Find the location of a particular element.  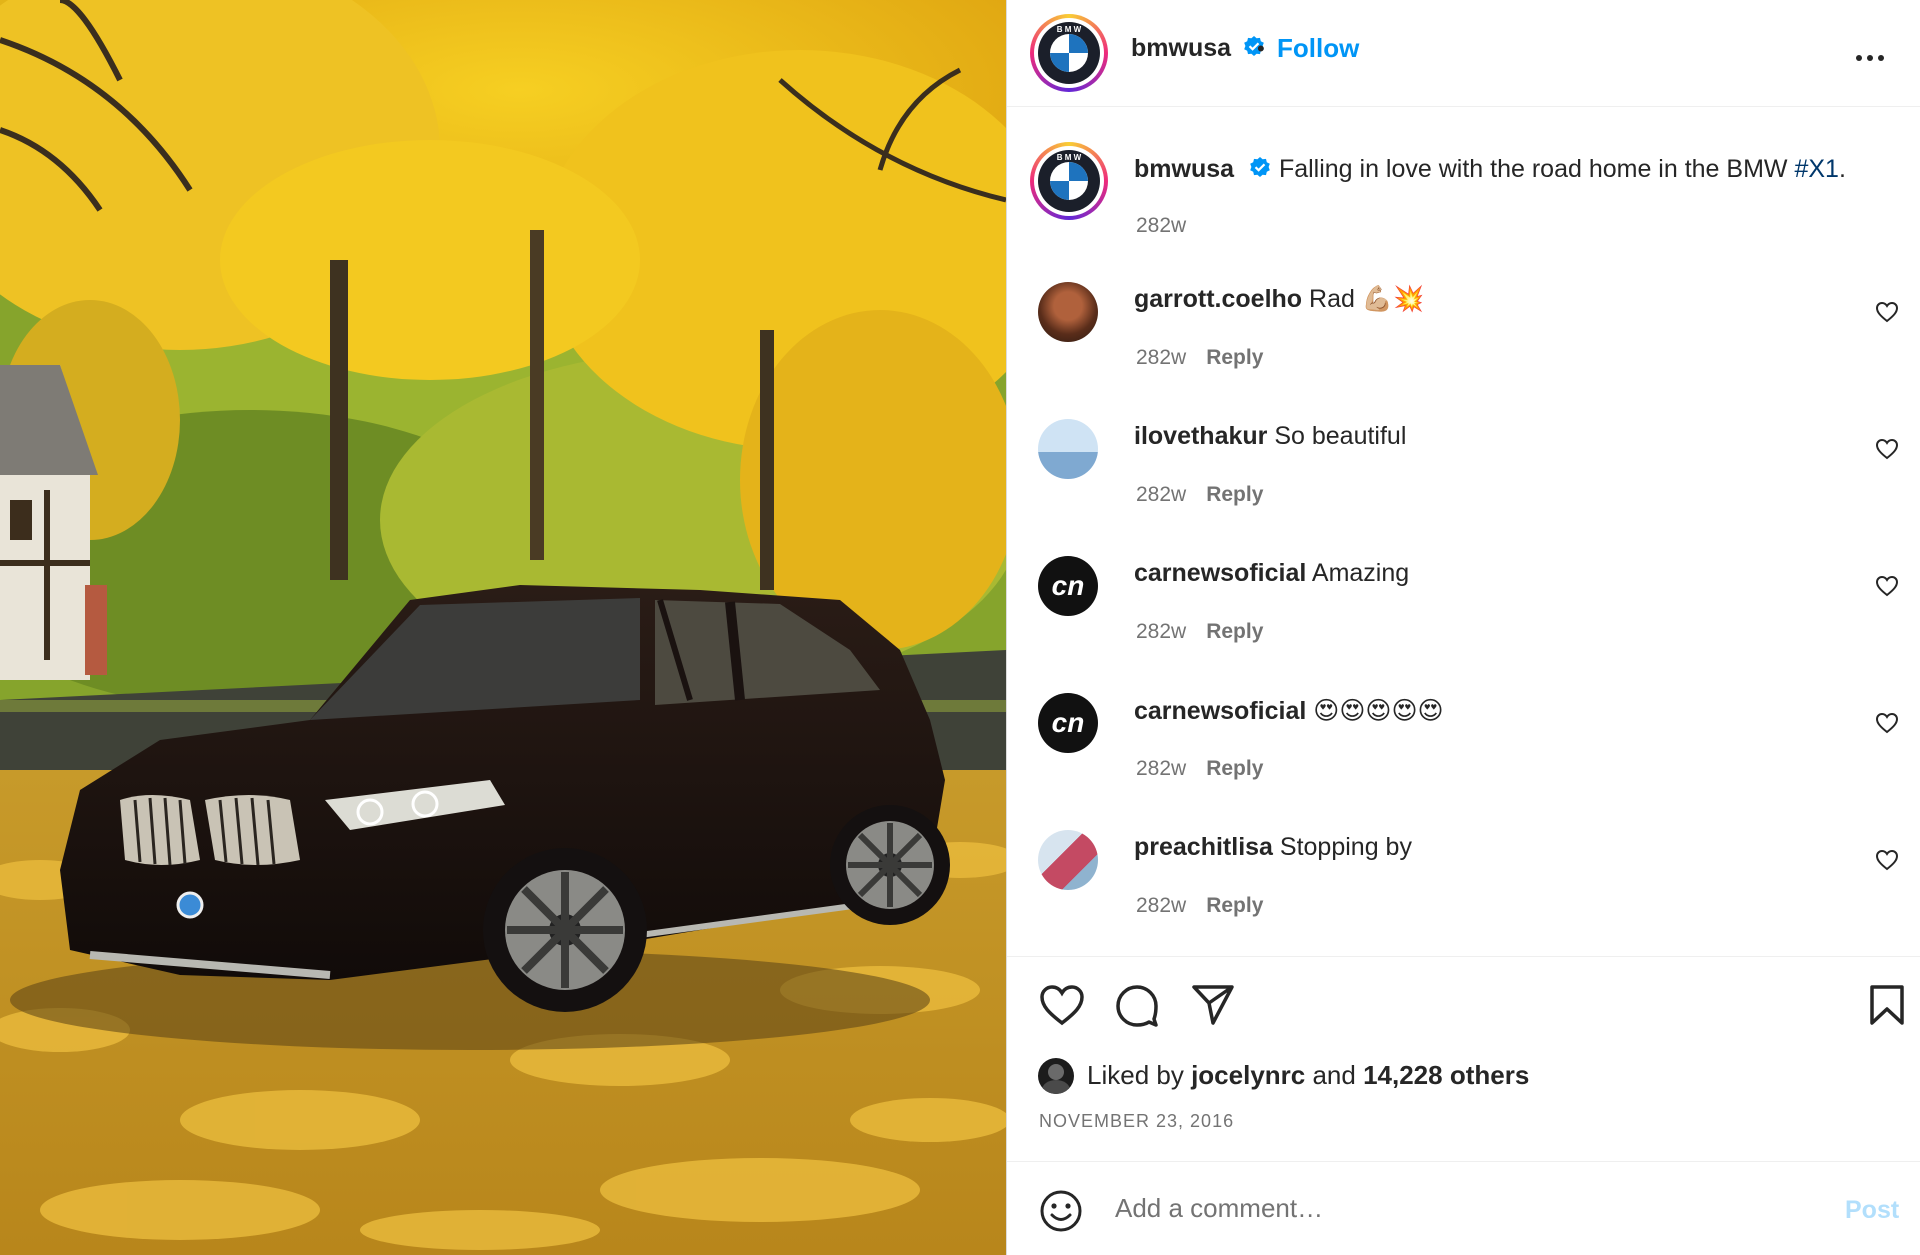

comment-text: carnewsoficial Amazing is located at coordinates (1271, 573).